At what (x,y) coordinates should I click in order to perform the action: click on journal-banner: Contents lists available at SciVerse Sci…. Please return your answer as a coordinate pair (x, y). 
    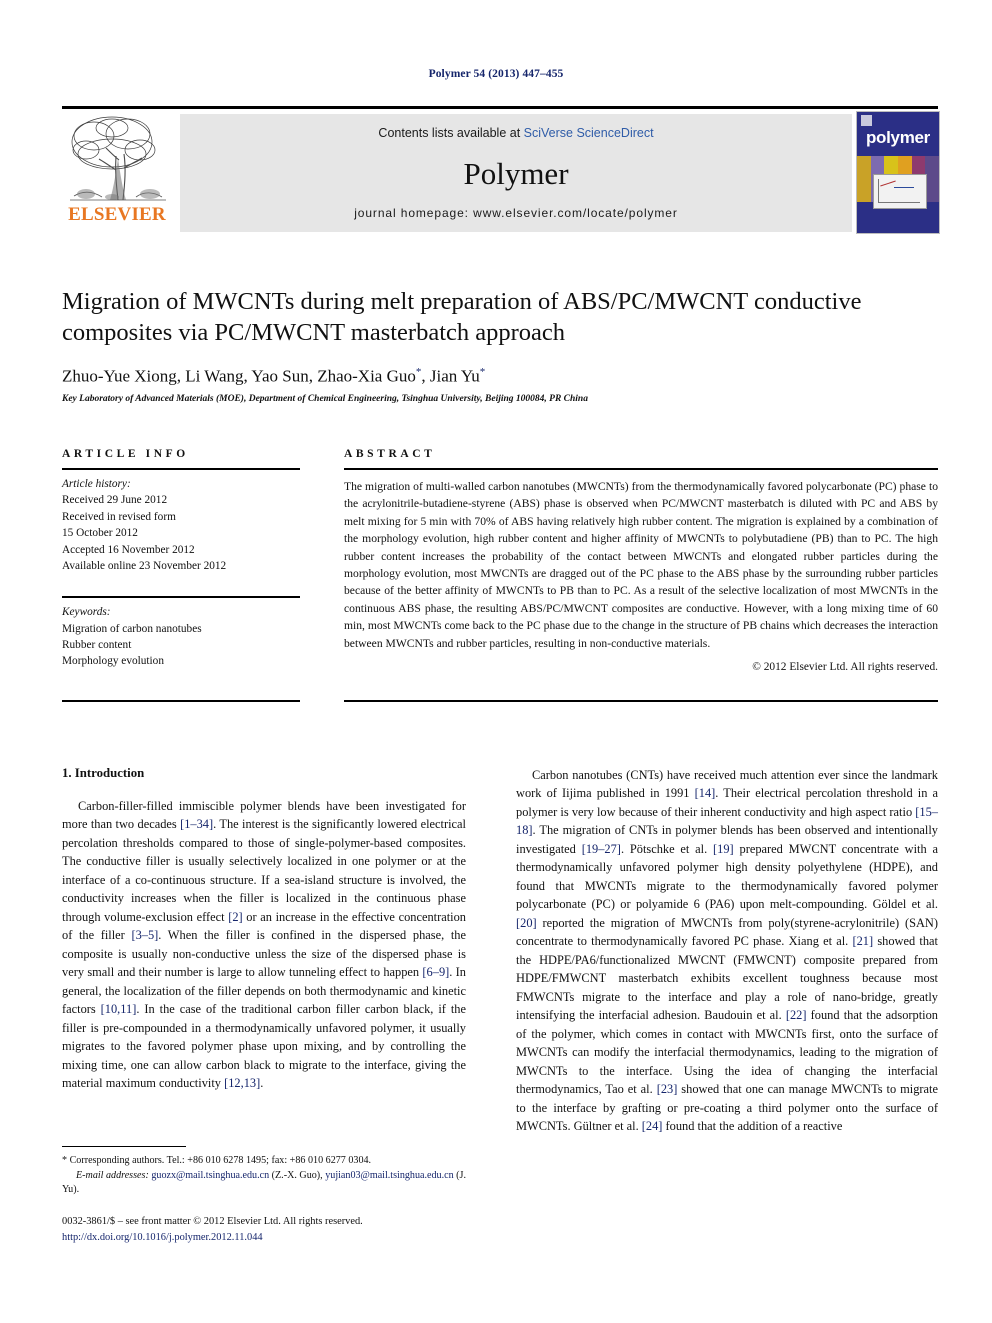
    Looking at the image, I should click on (516, 173).